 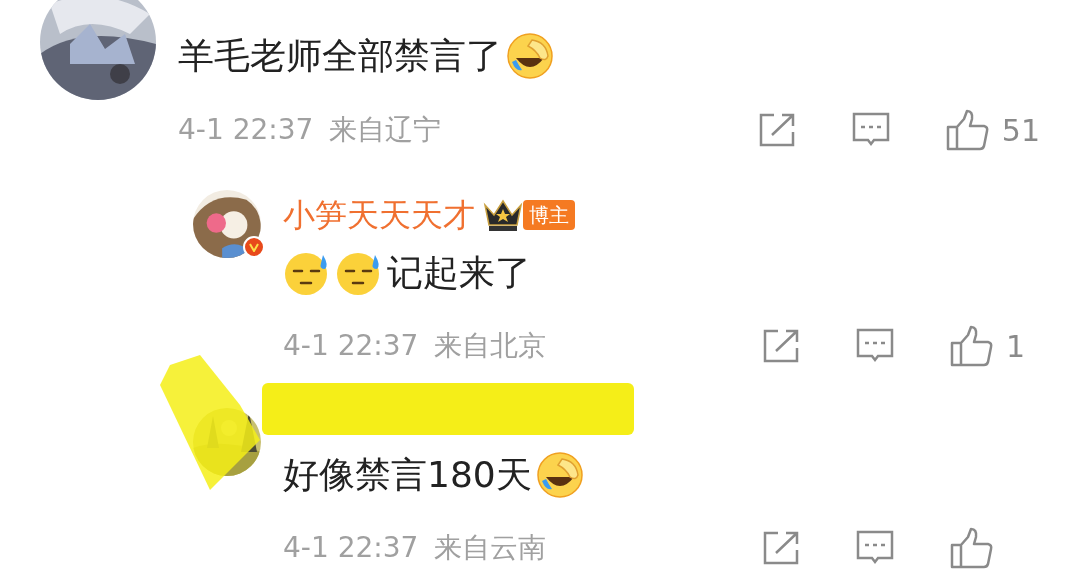 I want to click on comment-location: 来自北京, so click(x=490, y=346).